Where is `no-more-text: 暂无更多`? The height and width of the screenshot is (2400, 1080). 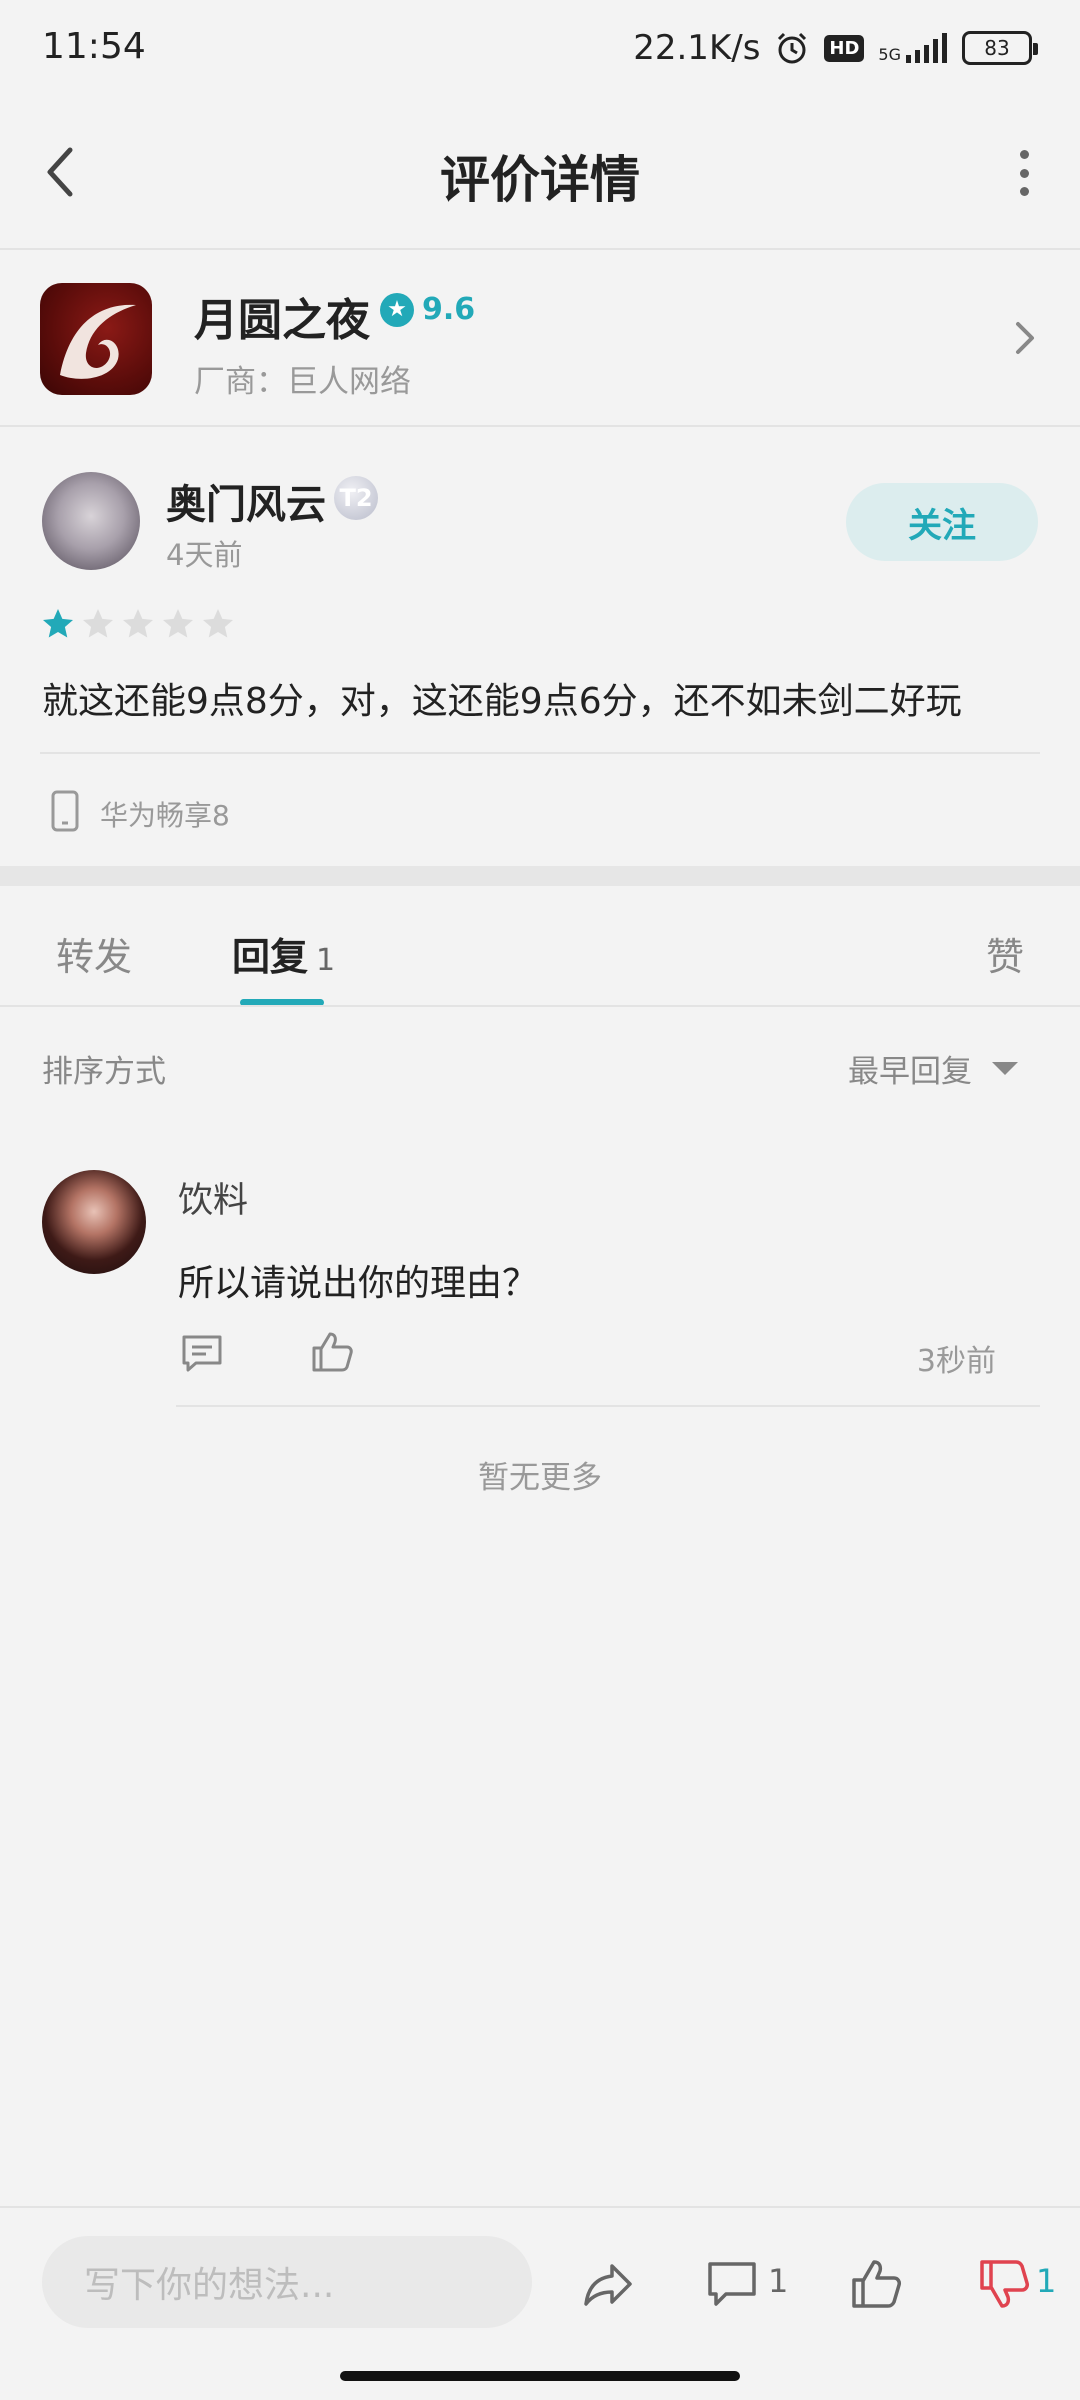
no-more-text: 暂无更多 is located at coordinates (540, 1478).